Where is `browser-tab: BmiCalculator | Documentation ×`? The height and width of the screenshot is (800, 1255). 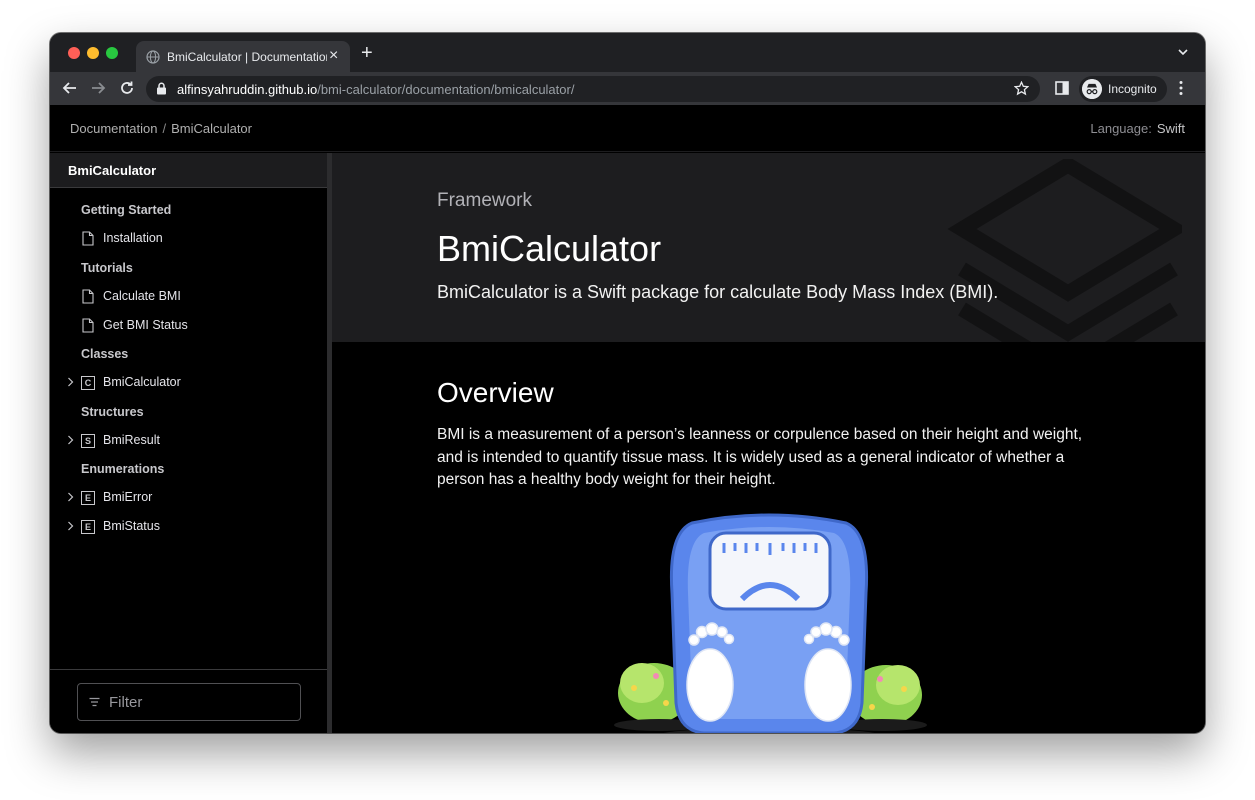
browser-tab: BmiCalculator | Documentation × is located at coordinates (243, 56).